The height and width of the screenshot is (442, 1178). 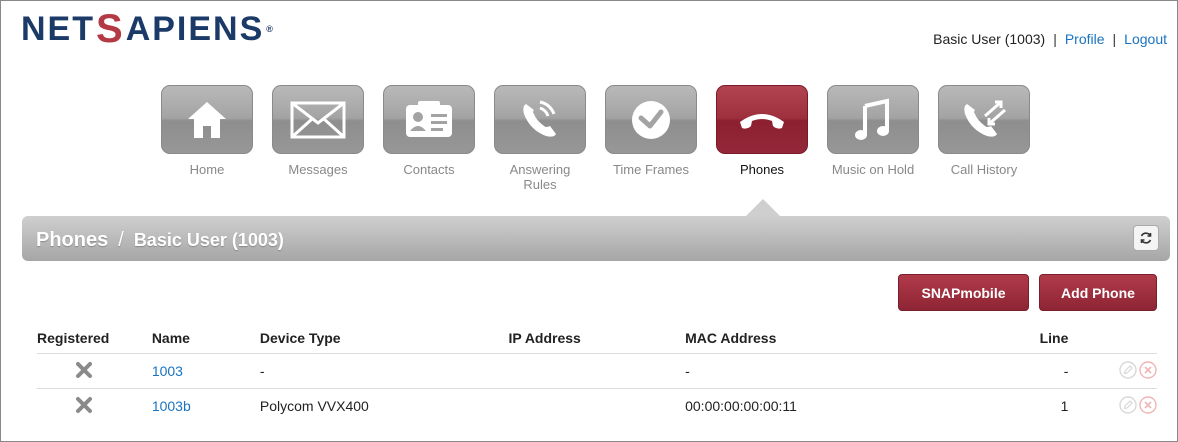 I want to click on breadcrumb: Phones / Basic User (1003), so click(x=160, y=240).